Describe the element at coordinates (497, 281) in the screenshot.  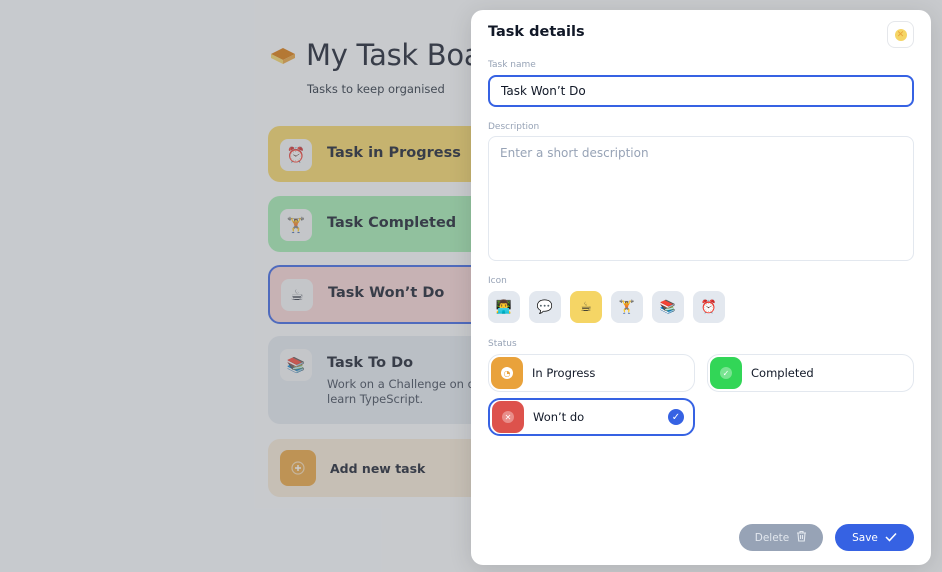
I see `icon-label: Icon` at that location.